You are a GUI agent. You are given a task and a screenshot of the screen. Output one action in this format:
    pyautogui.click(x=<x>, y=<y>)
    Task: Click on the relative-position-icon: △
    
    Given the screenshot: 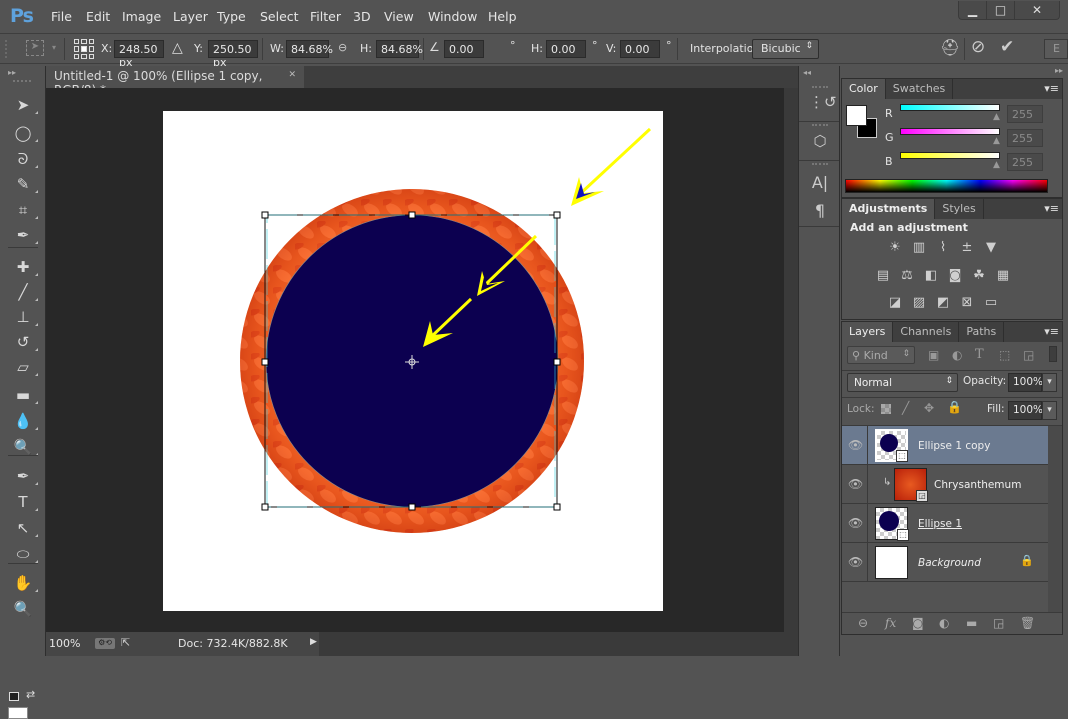 What is the action you would take?
    pyautogui.click(x=177, y=48)
    